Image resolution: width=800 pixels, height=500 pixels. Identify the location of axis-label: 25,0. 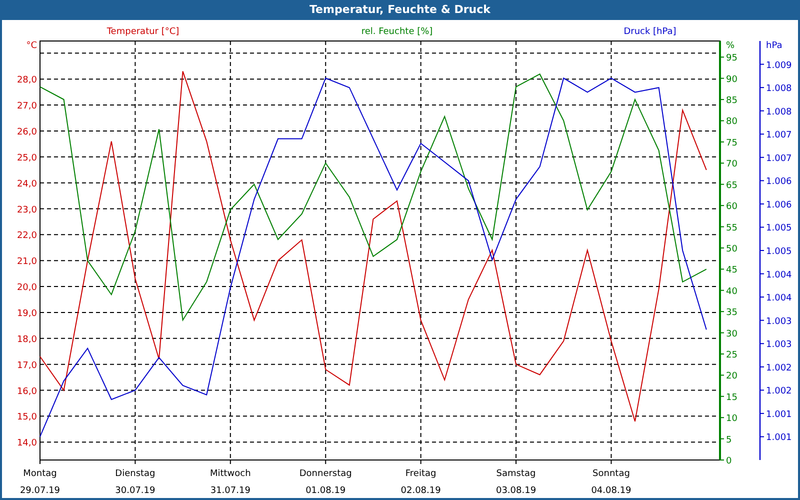
(26, 158).